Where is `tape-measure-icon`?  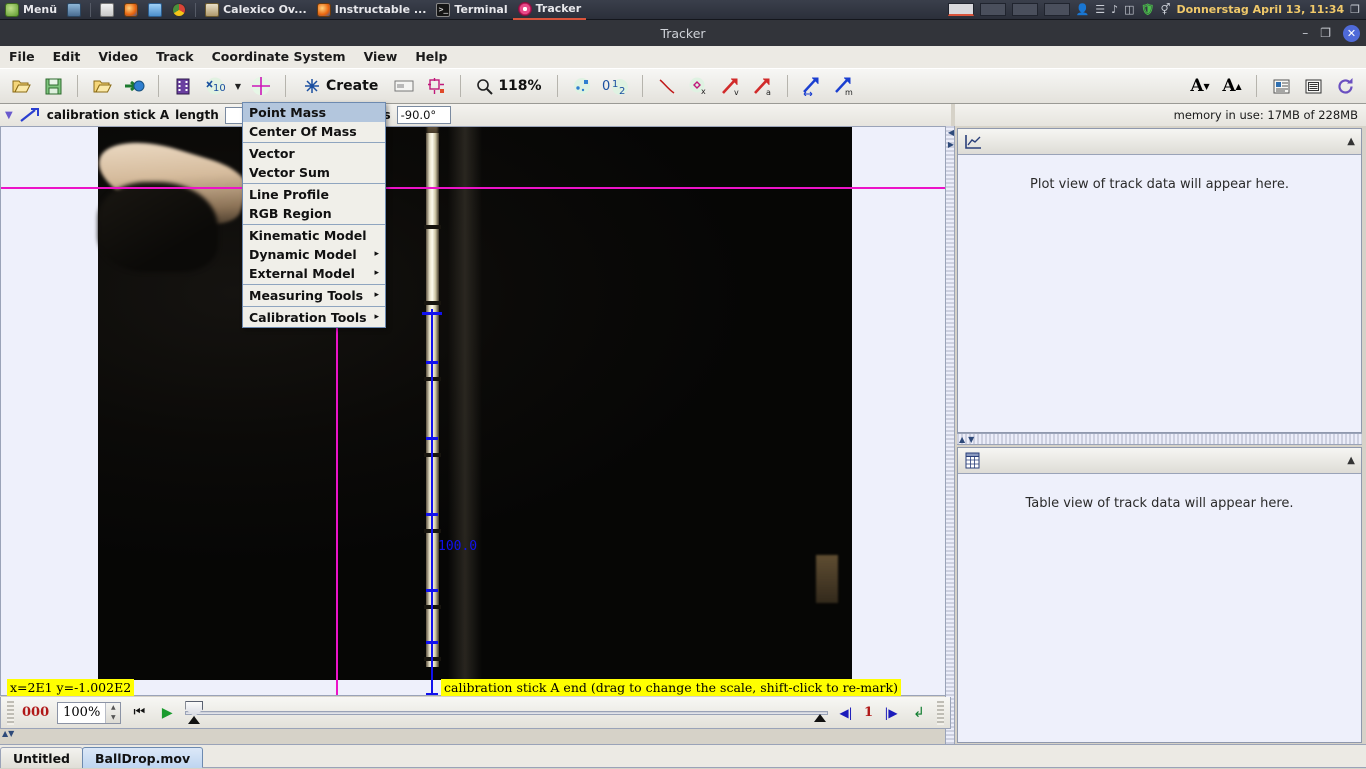 tape-measure-icon is located at coordinates (667, 86).